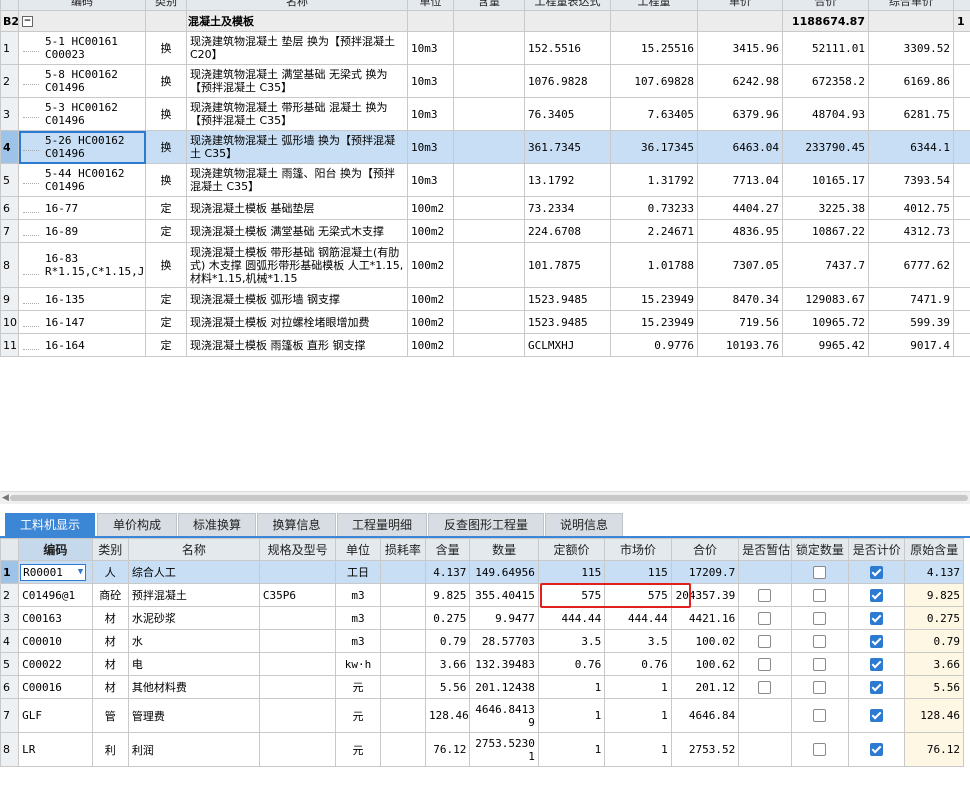 The width and height of the screenshot is (970, 789). What do you see at coordinates (137, 524) in the screenshot?
I see `tab-unit-price-composition: 单价构成` at bounding box center [137, 524].